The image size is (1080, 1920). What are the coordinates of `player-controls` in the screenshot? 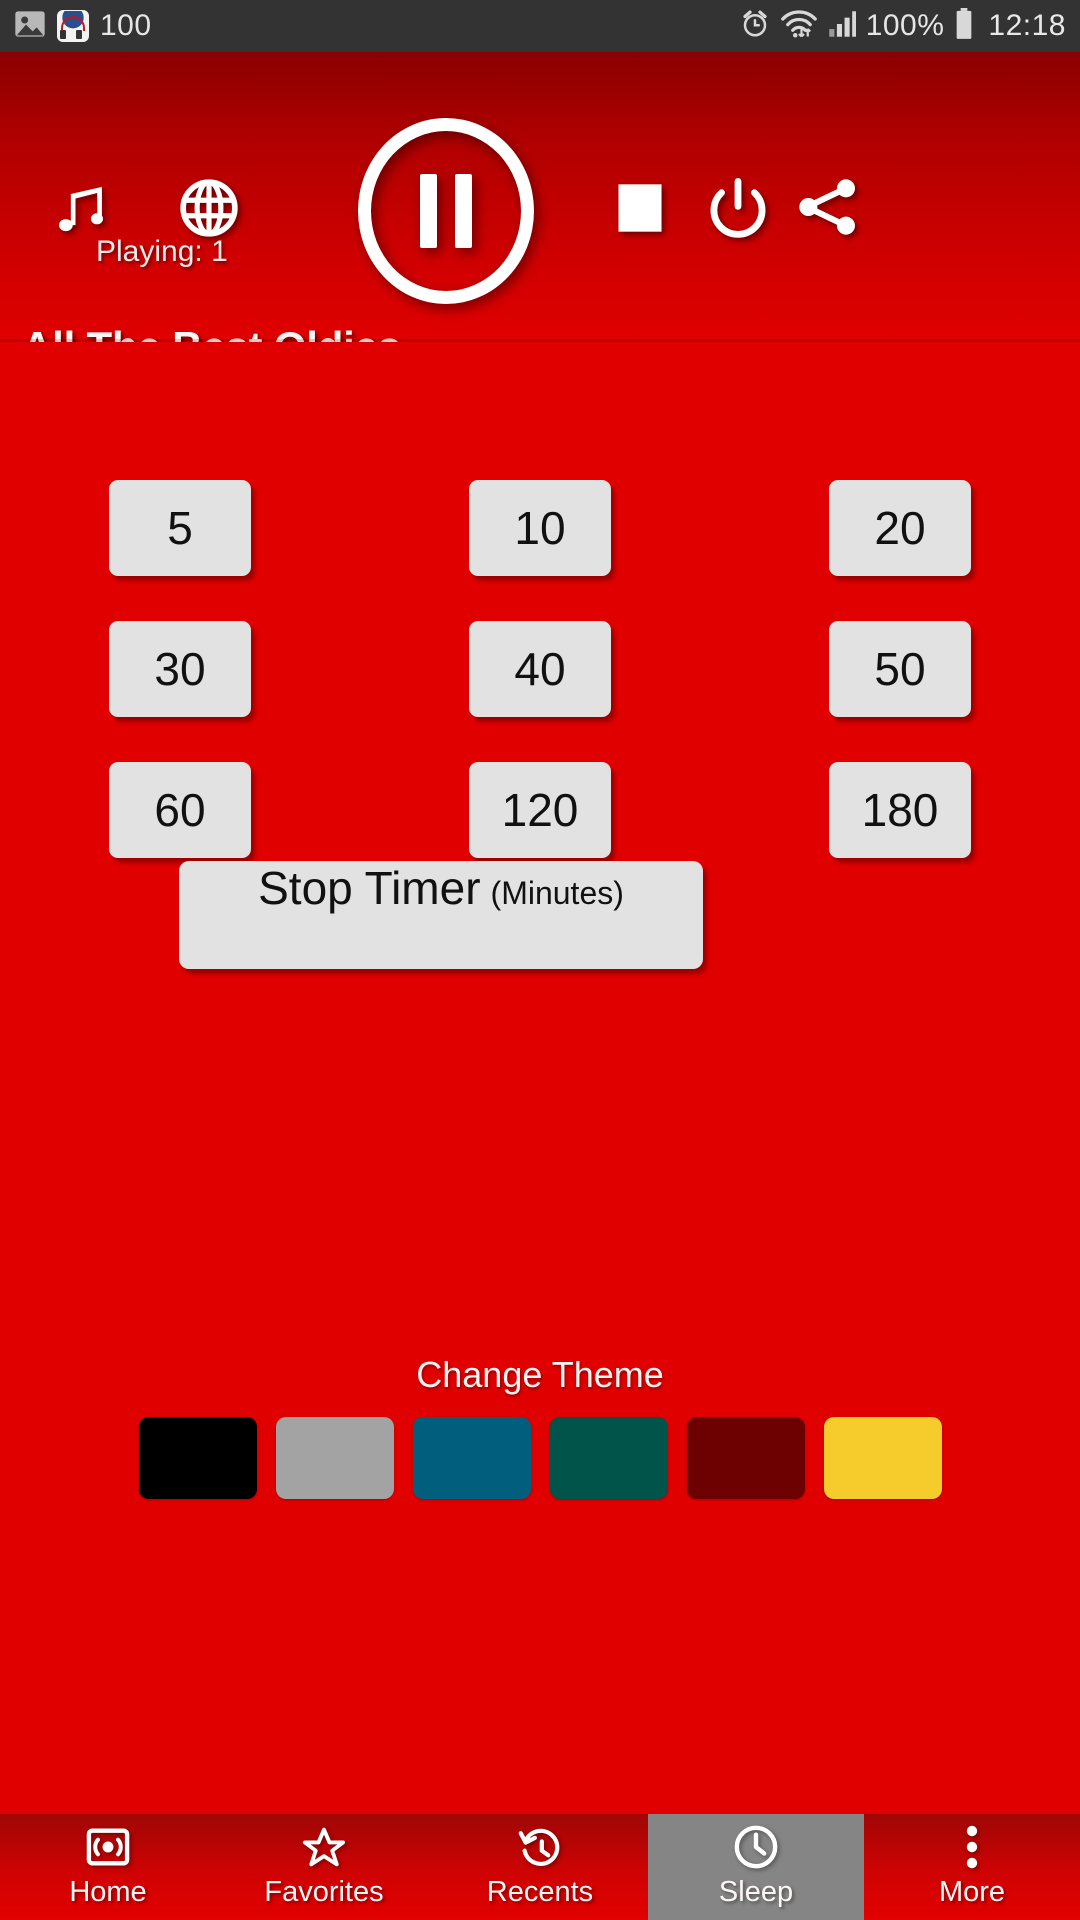 It's located at (540, 147).